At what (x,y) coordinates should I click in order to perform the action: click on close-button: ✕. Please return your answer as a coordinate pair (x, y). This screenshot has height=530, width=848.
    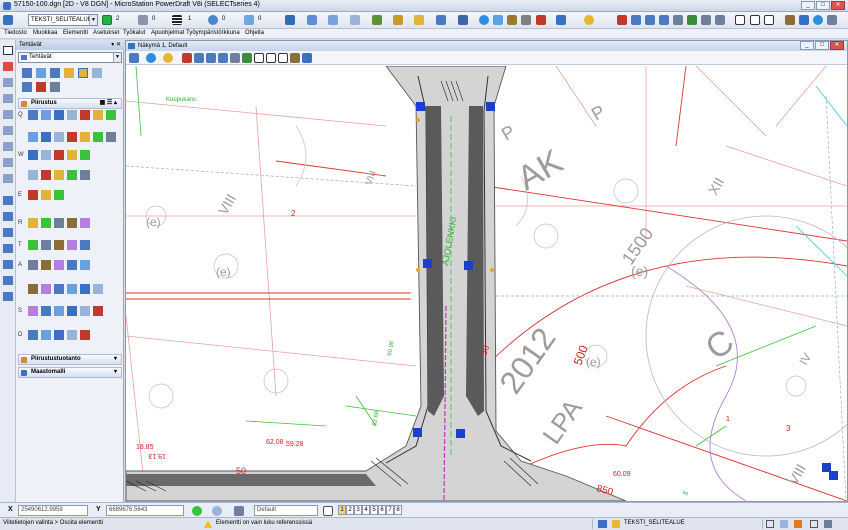
    Looking at the image, I should click on (838, 5).